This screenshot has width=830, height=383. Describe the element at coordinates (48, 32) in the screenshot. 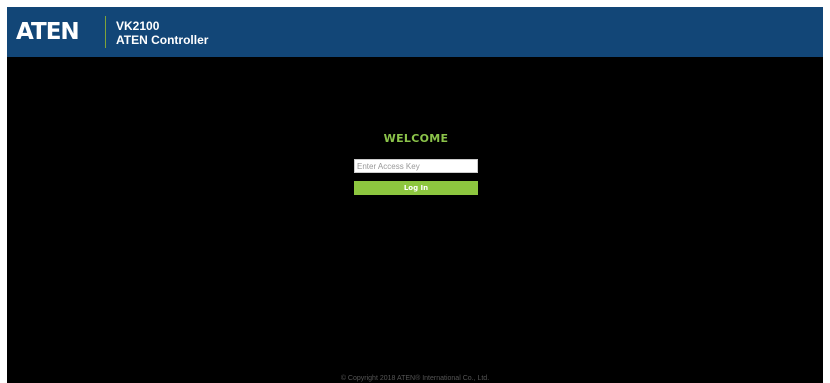

I see `aten-logo: ATEN` at that location.